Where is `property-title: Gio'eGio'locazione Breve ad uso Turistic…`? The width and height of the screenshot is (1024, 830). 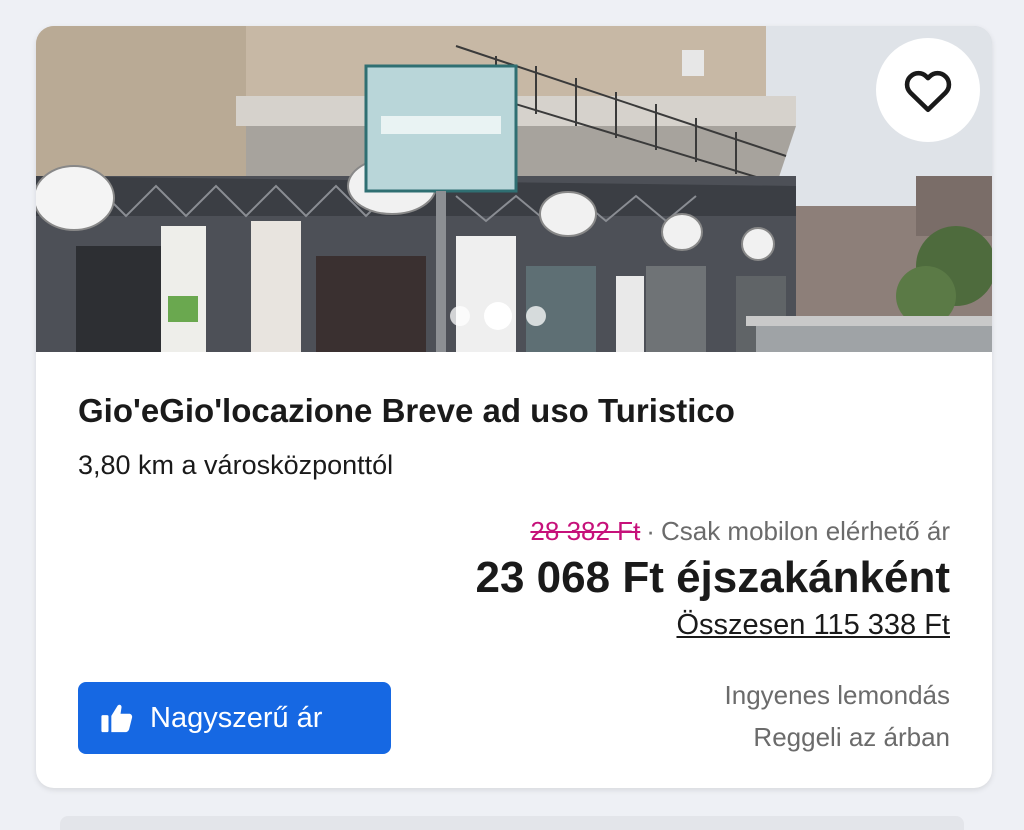 property-title: Gio'eGio'locazione Breve ad uso Turistic… is located at coordinates (406, 411).